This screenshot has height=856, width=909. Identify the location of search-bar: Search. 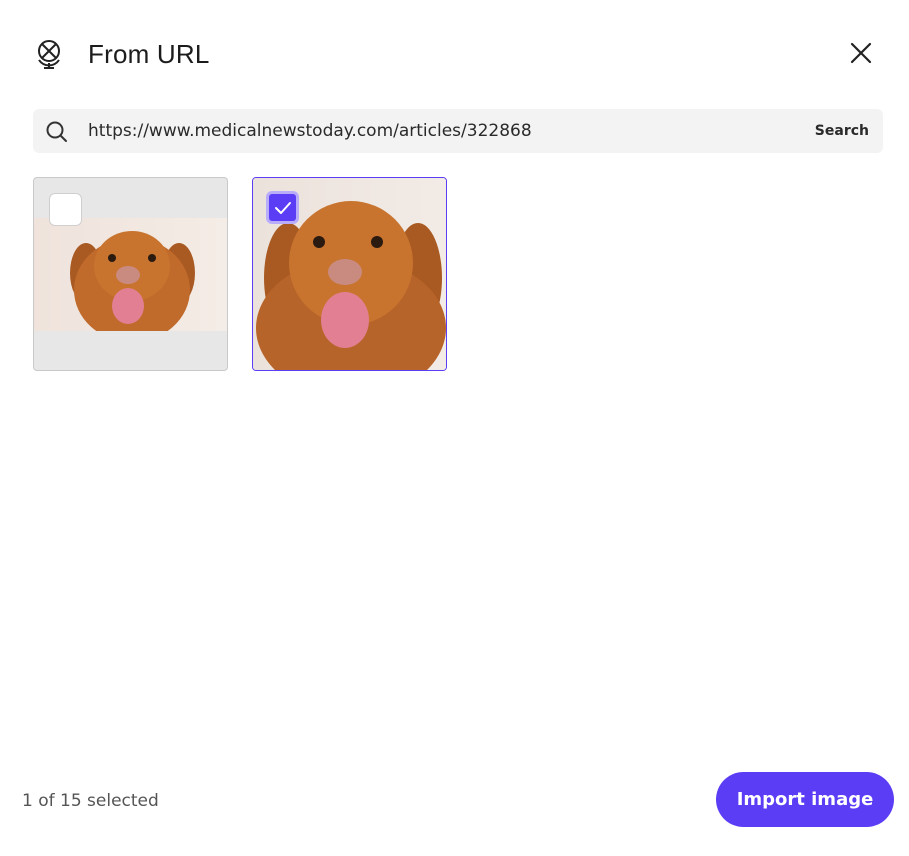
(458, 131).